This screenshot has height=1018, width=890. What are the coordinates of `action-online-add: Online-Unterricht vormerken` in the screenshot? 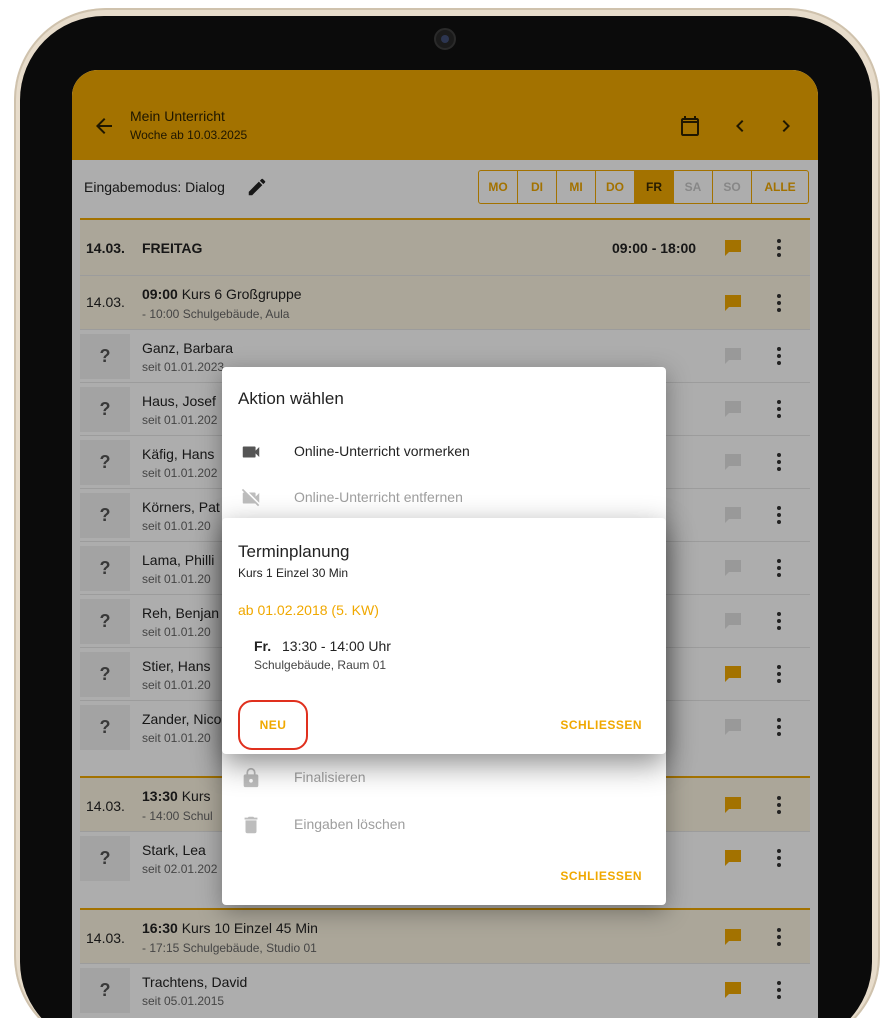 It's located at (444, 452).